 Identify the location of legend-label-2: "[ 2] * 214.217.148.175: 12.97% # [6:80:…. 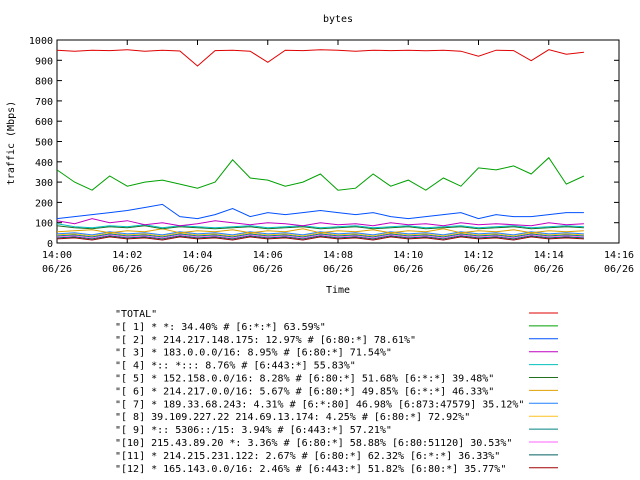
(265, 340).